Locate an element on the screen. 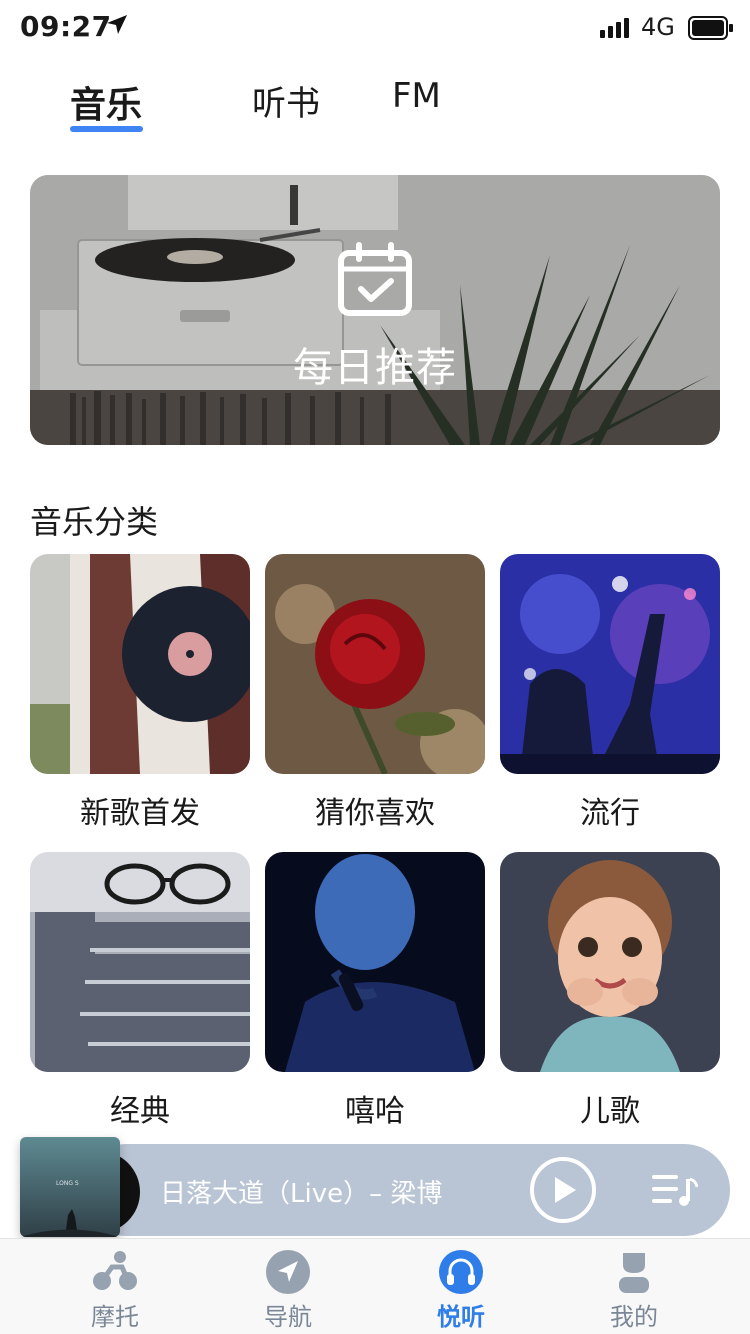 This screenshot has height=1334, width=750. tab-music: 音乐 is located at coordinates (106, 102).